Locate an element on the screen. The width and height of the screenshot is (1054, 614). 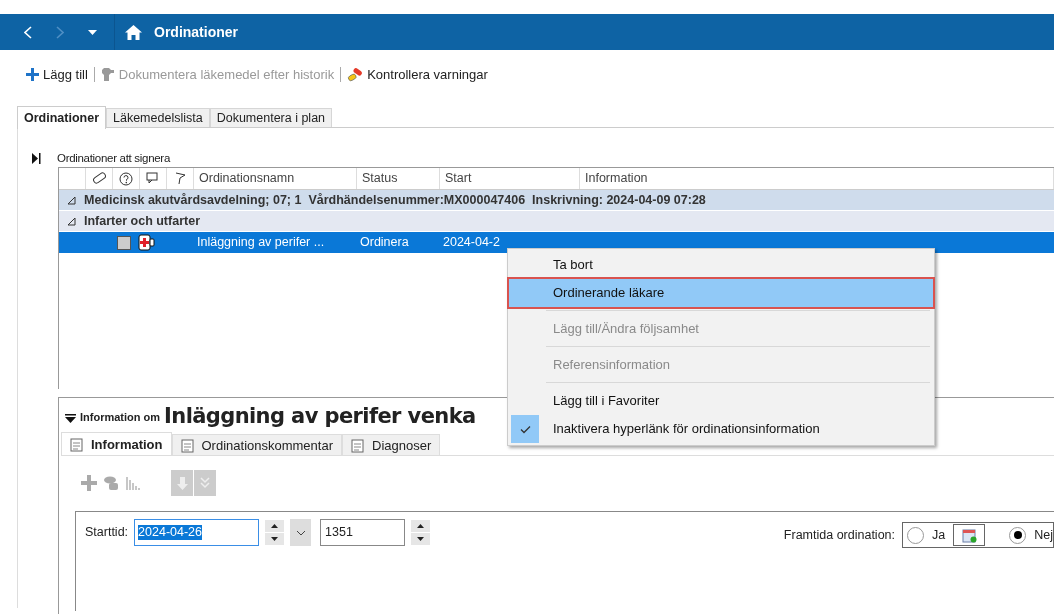
menu-item: Ta bort is located at coordinates (721, 265).